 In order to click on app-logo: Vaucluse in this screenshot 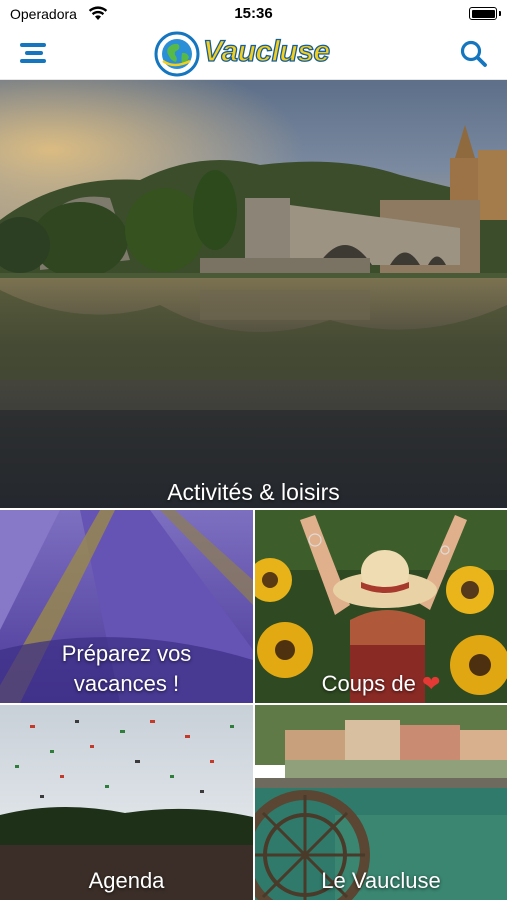, I will do `click(259, 54)`.